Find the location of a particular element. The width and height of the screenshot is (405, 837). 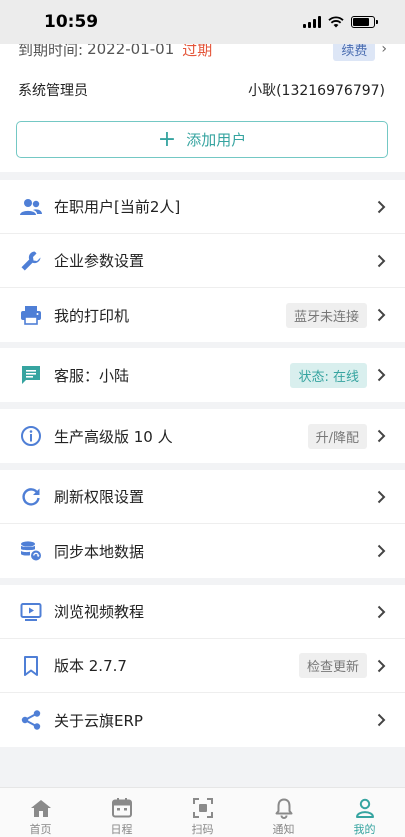

admin-row: 系统管理员 小耿(13216976797) is located at coordinates (201, 90).